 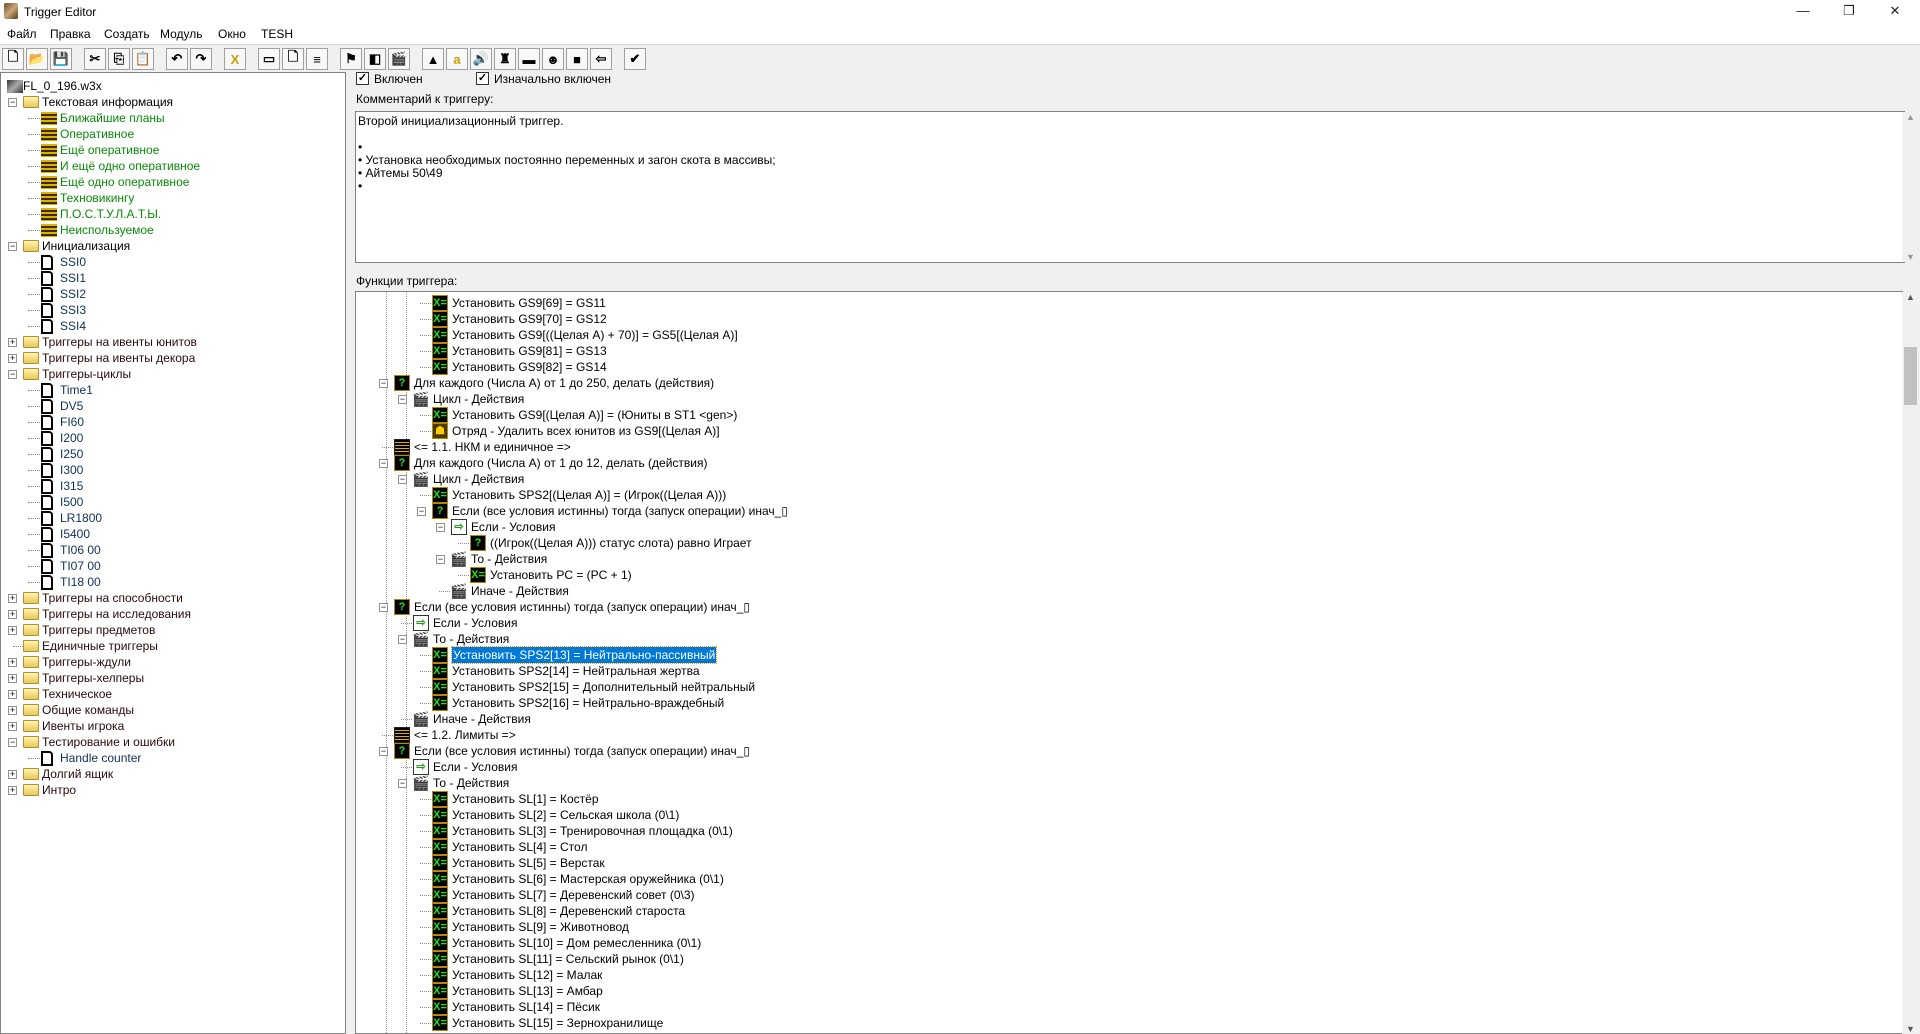 I want to click on tree-item: + Триггеры на ивенты юнитов, so click(x=171, y=342).